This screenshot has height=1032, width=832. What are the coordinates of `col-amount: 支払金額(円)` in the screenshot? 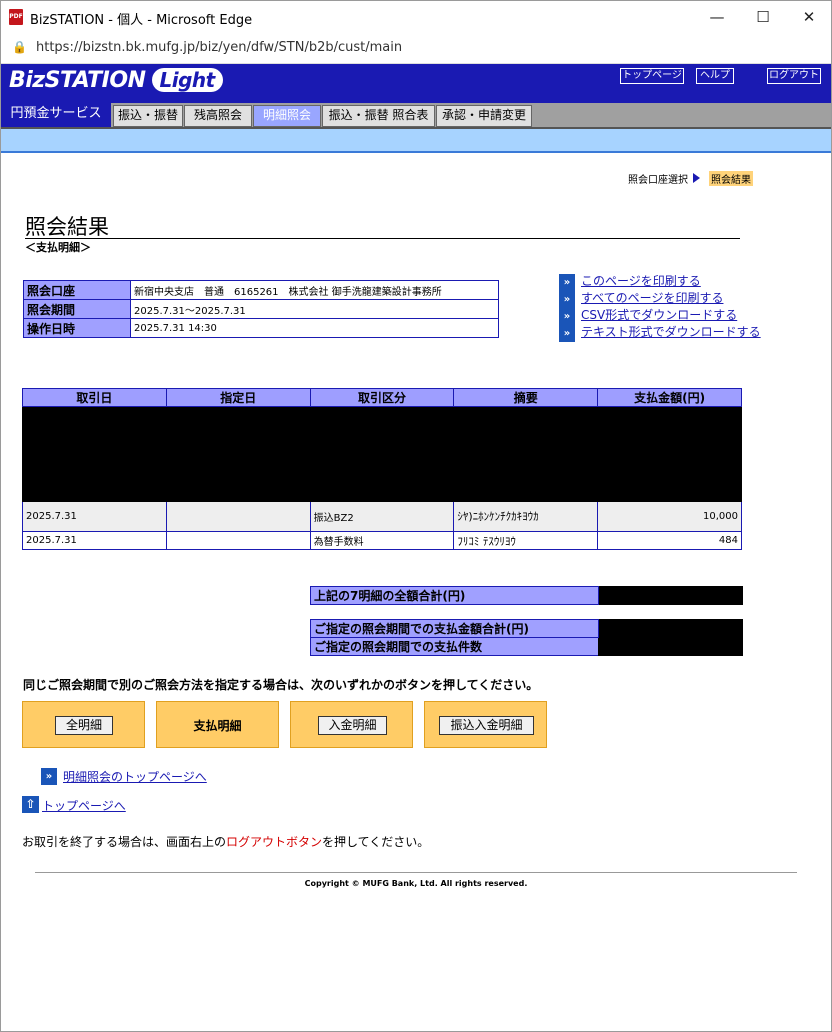 It's located at (669, 397).